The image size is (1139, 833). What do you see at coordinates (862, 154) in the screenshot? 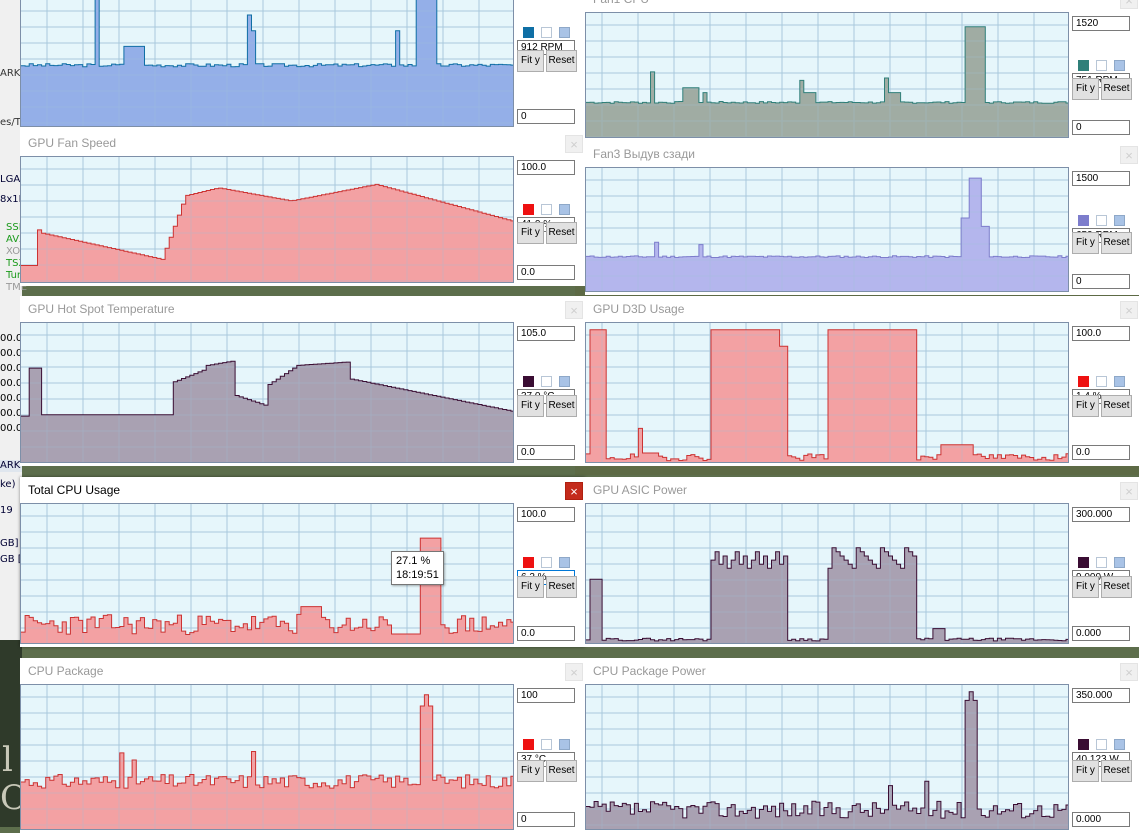
I see `window-titlebar: Fan3 Выдув сзади ×` at bounding box center [862, 154].